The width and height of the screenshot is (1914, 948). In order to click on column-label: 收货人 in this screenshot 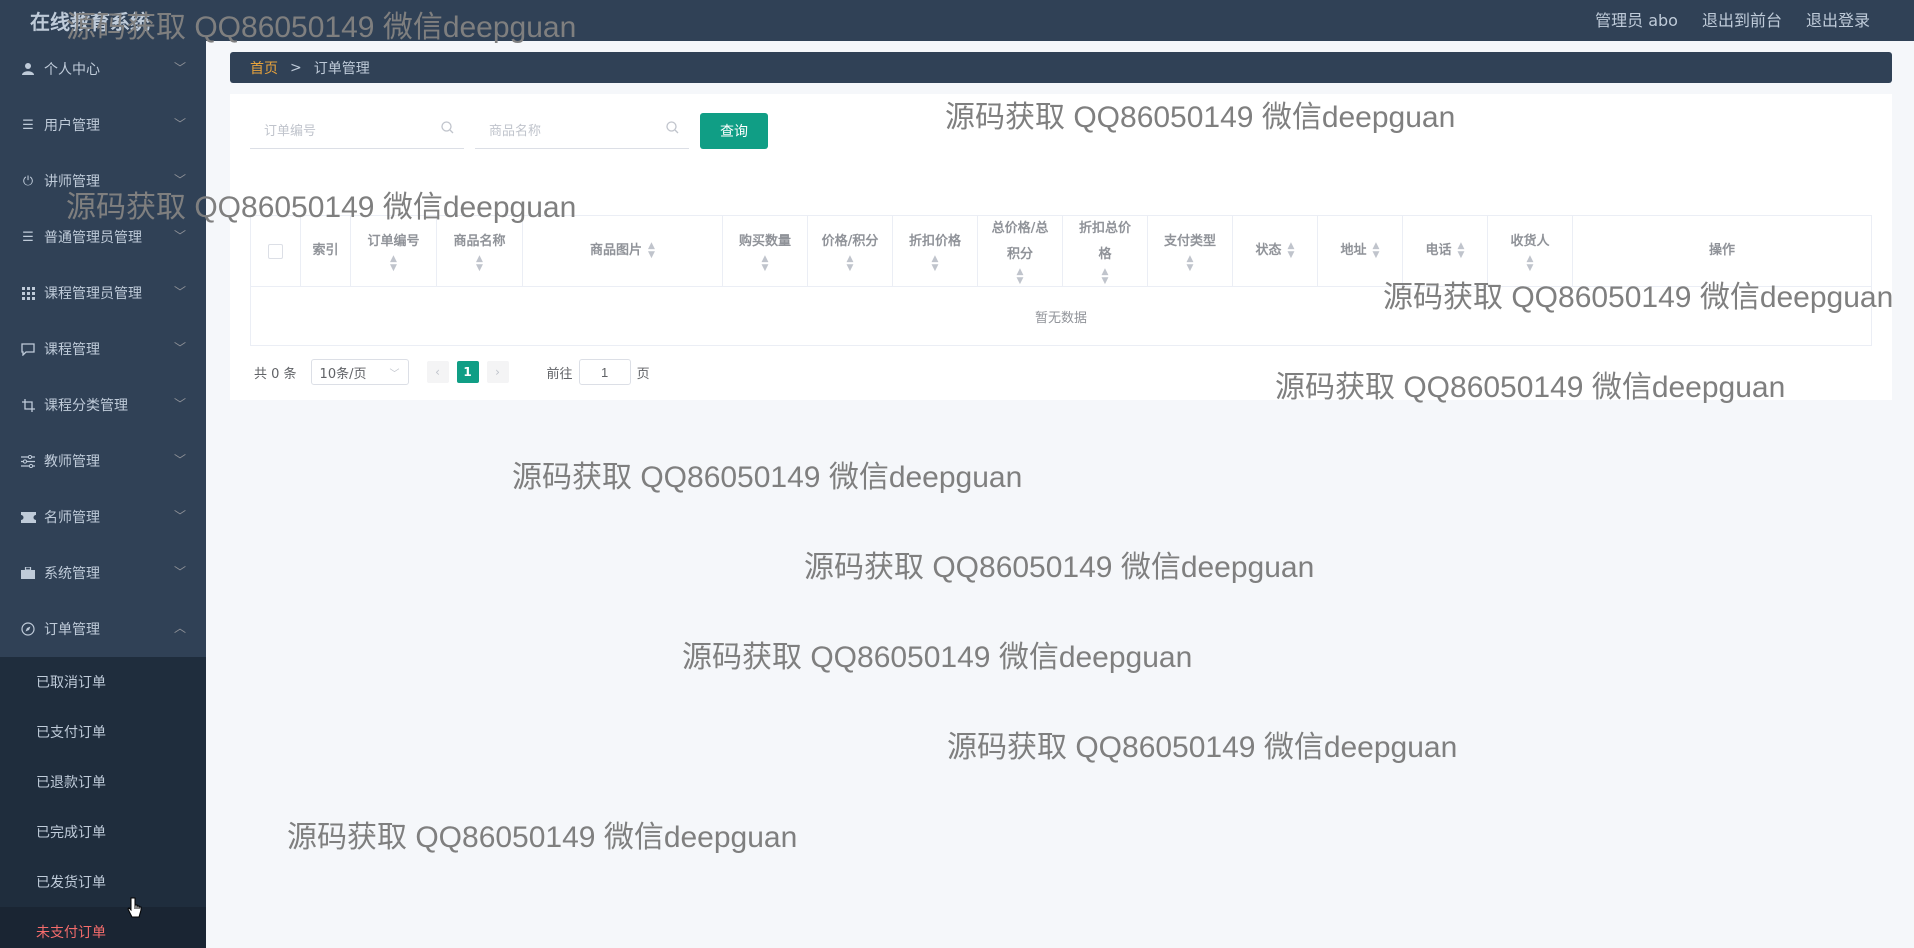, I will do `click(1530, 241)`.